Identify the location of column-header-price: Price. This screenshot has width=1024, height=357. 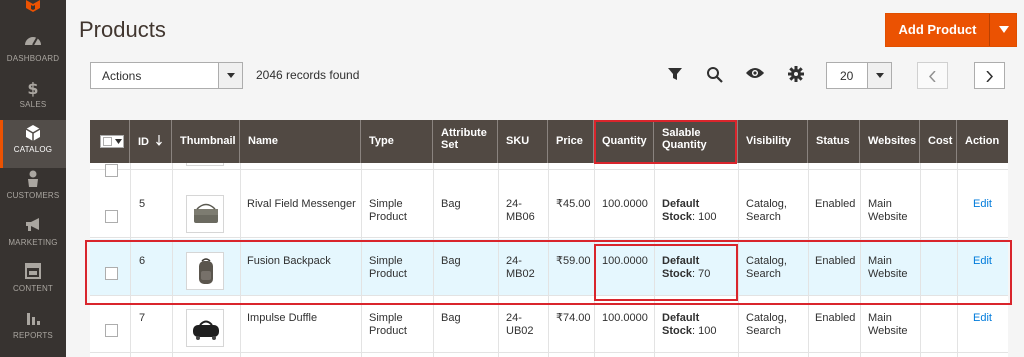
(571, 141).